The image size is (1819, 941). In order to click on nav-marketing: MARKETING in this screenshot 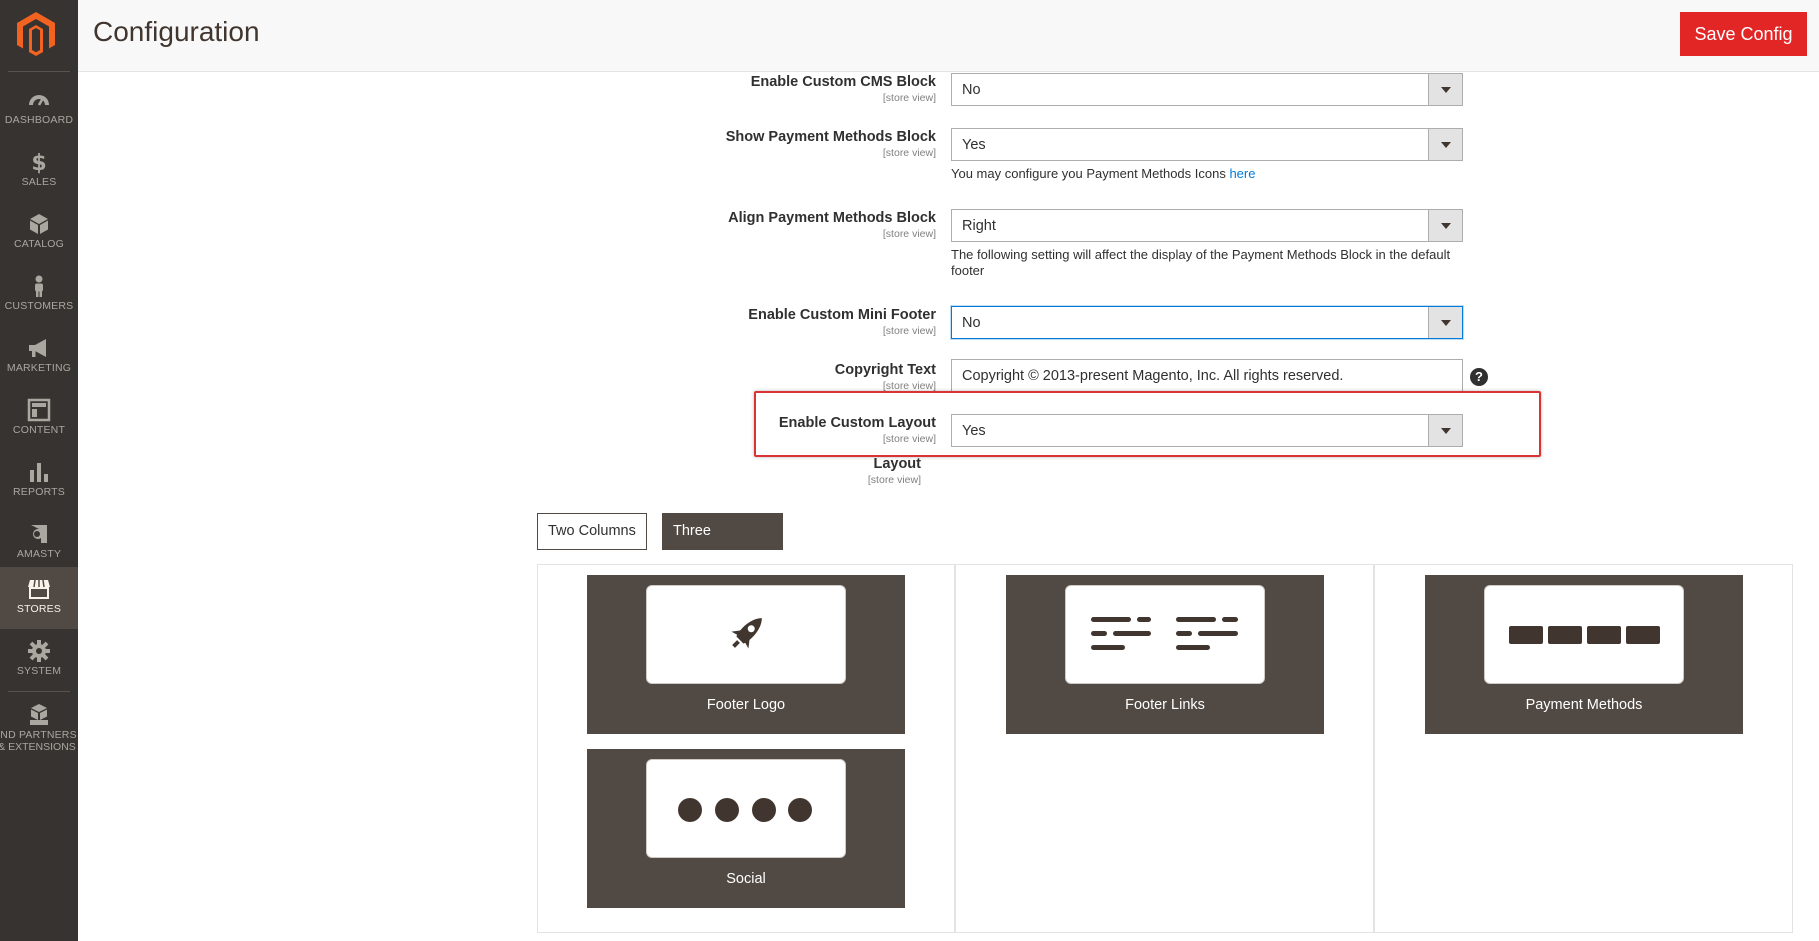, I will do `click(39, 357)`.